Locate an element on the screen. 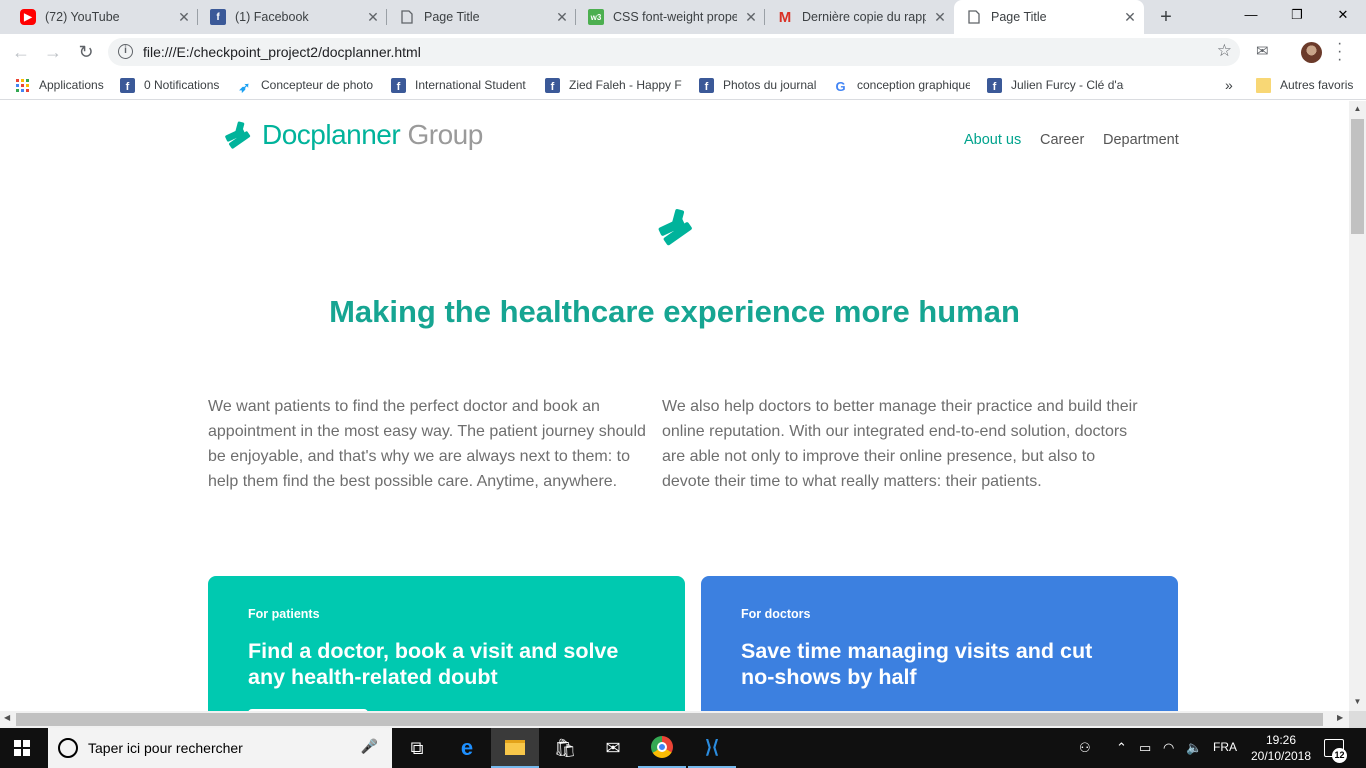 This screenshot has width=1366, height=768. edge-icon: e is located at coordinates (467, 748).